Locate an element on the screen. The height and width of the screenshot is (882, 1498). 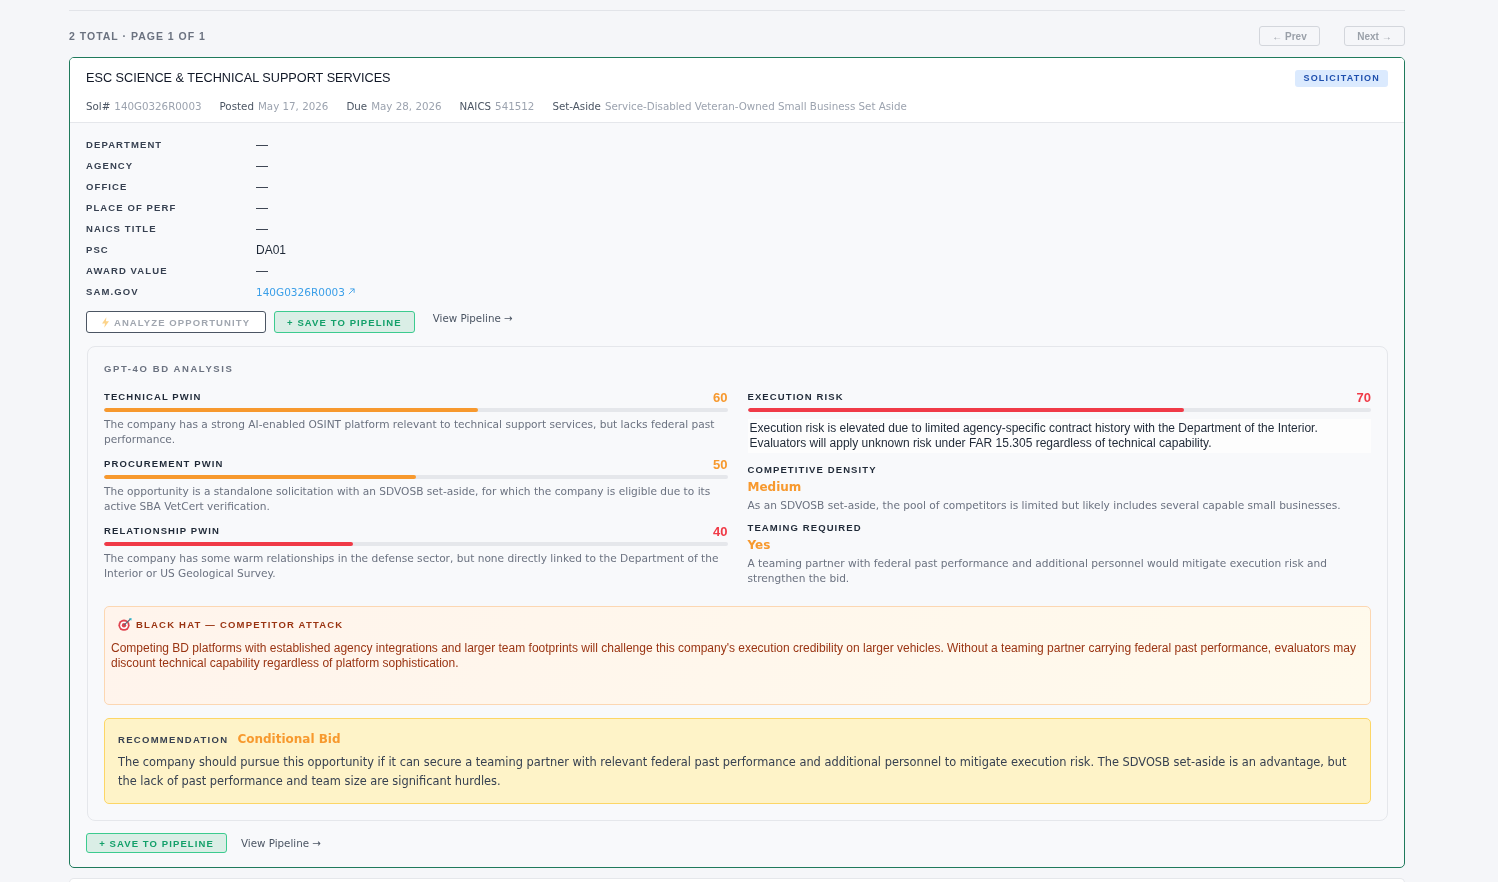
lightning-icon is located at coordinates (105, 322).